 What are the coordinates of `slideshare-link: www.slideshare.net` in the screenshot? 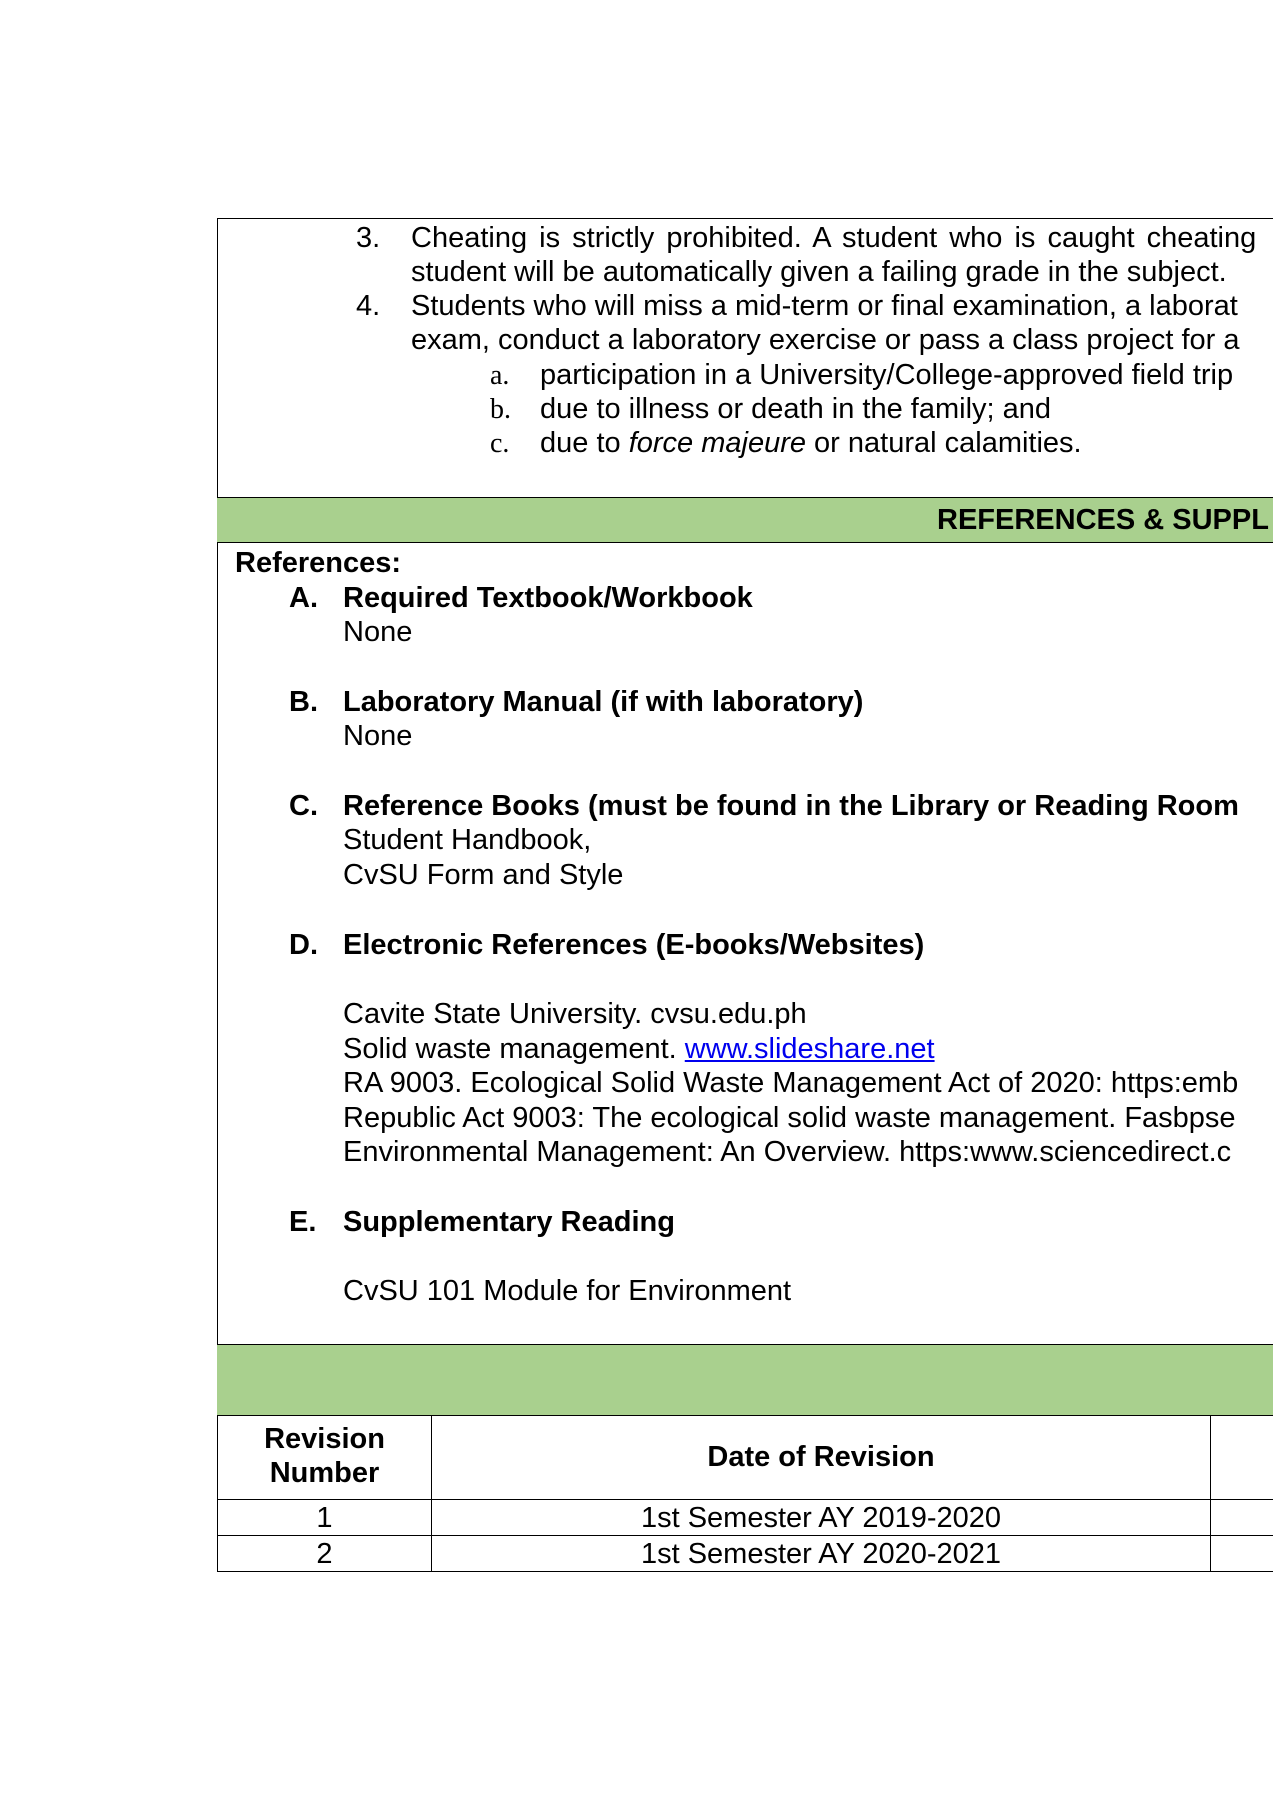 It's located at (810, 1049).